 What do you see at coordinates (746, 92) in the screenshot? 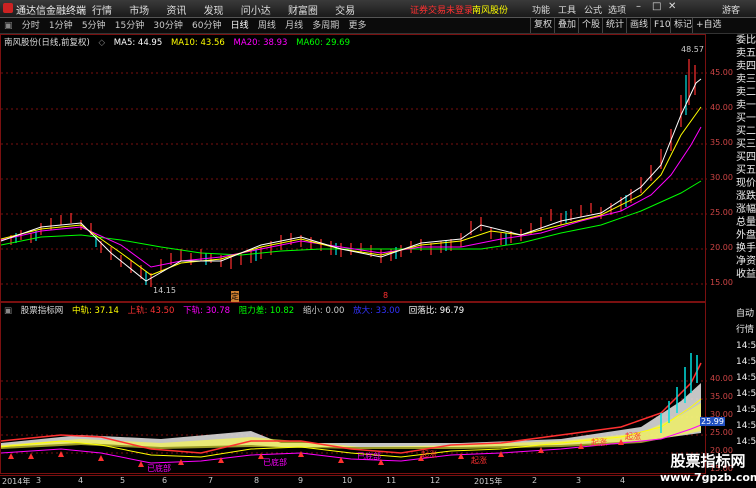
I see `quote-field: 卖二` at bounding box center [746, 92].